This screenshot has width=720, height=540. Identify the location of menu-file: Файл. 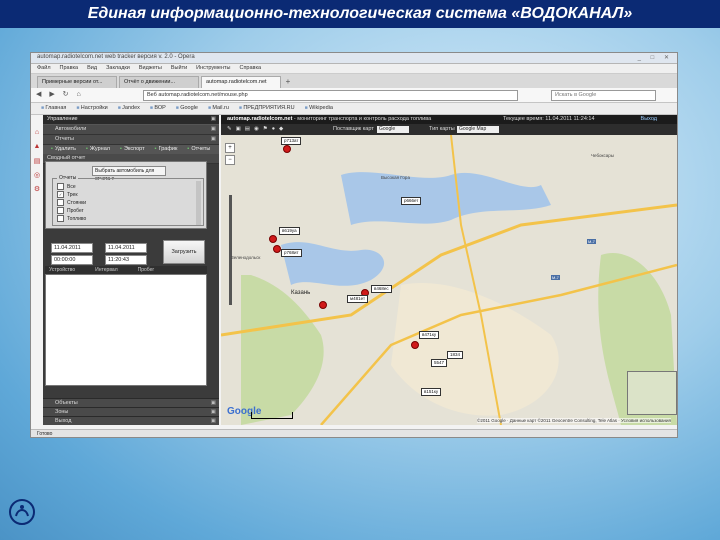
(44, 68).